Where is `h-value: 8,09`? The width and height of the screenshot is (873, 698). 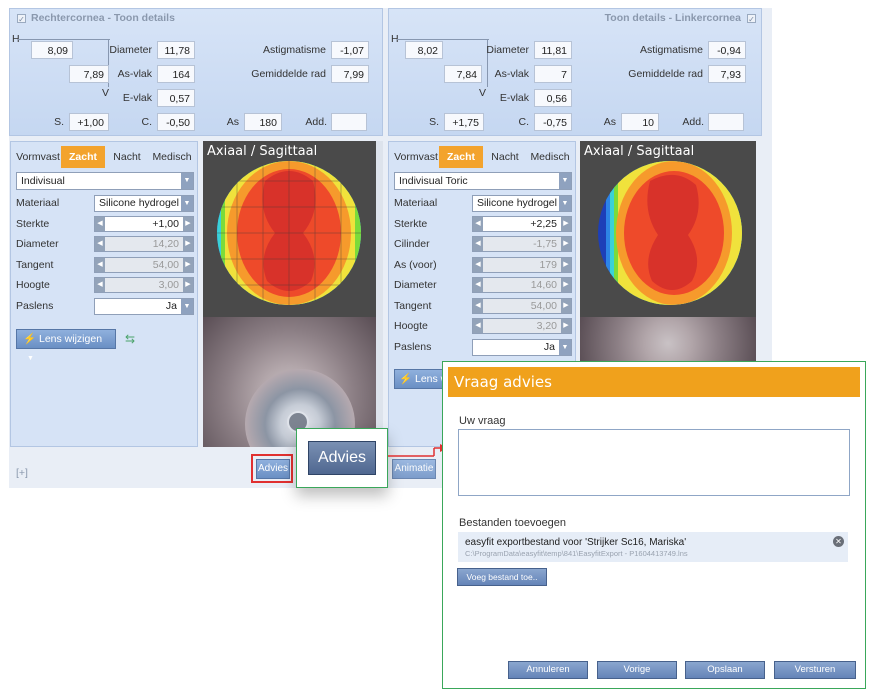
h-value: 8,09 is located at coordinates (52, 50).